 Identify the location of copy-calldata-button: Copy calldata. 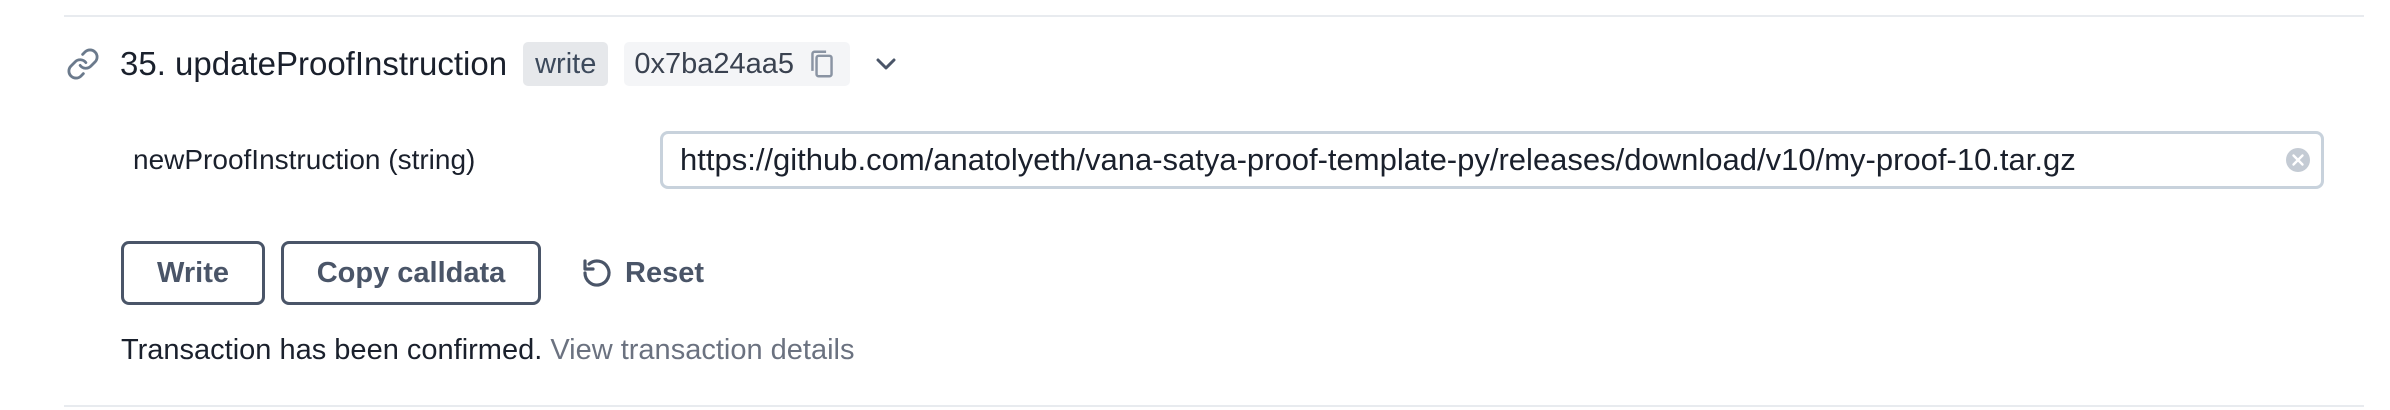
(411, 273).